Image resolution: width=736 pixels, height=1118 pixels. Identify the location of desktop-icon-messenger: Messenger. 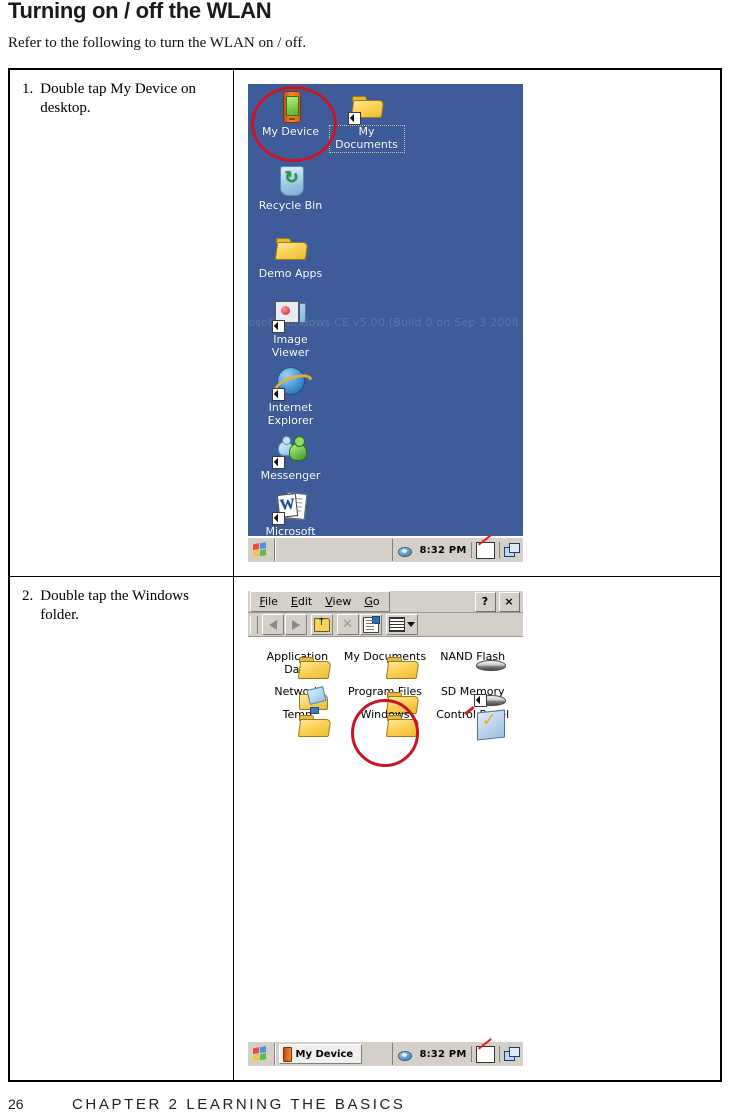
(291, 458).